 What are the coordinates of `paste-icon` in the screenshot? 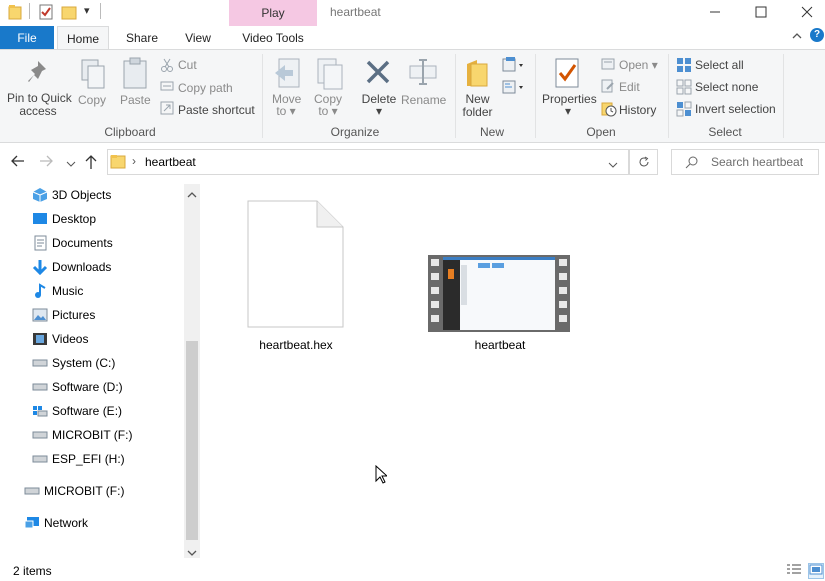 It's located at (135, 74).